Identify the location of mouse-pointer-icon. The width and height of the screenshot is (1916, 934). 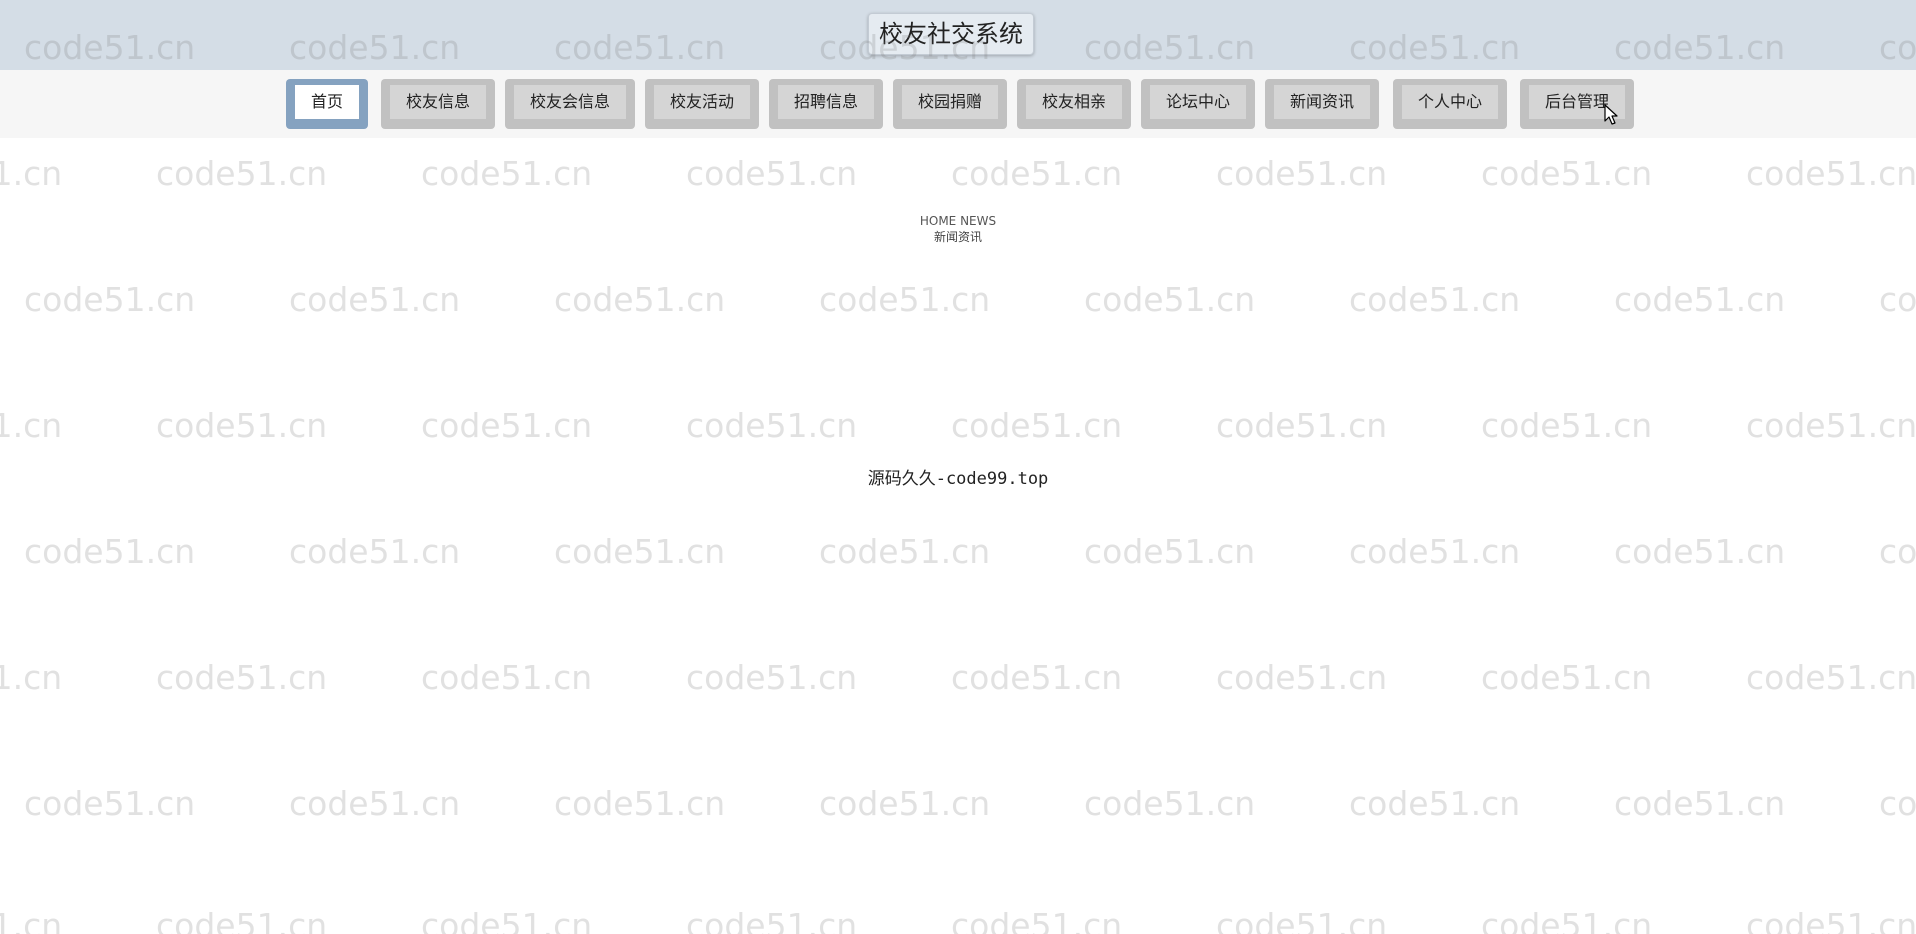
(1611, 114).